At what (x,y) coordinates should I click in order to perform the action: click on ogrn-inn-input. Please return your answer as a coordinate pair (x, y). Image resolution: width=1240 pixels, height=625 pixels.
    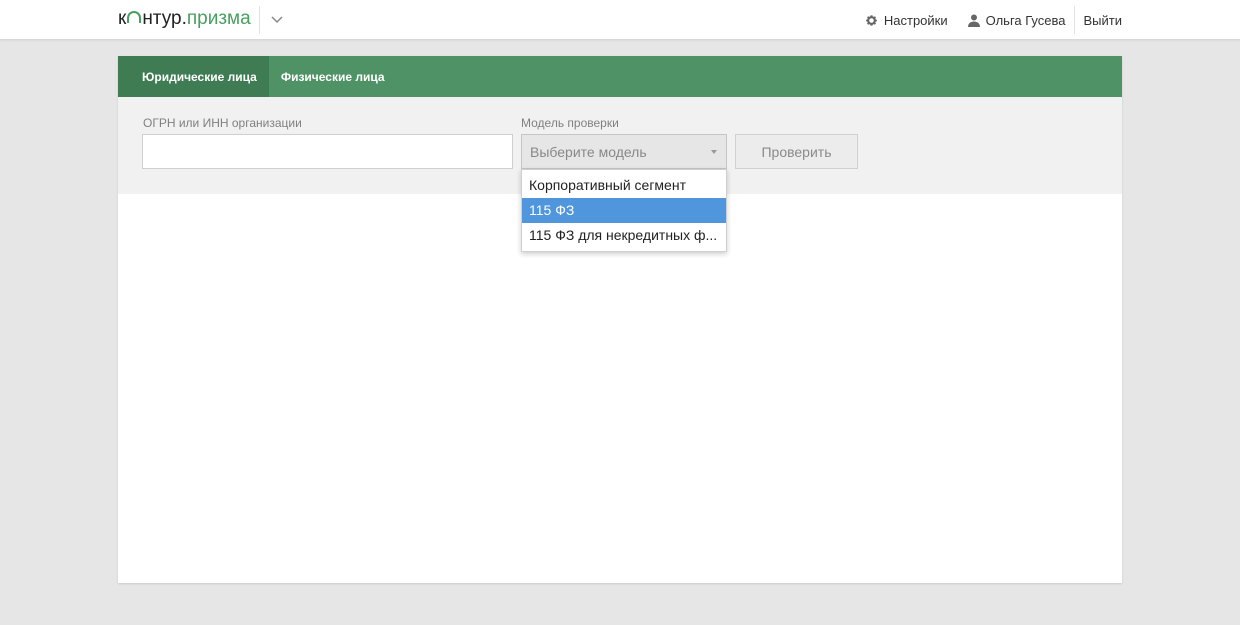
    Looking at the image, I should click on (327, 151).